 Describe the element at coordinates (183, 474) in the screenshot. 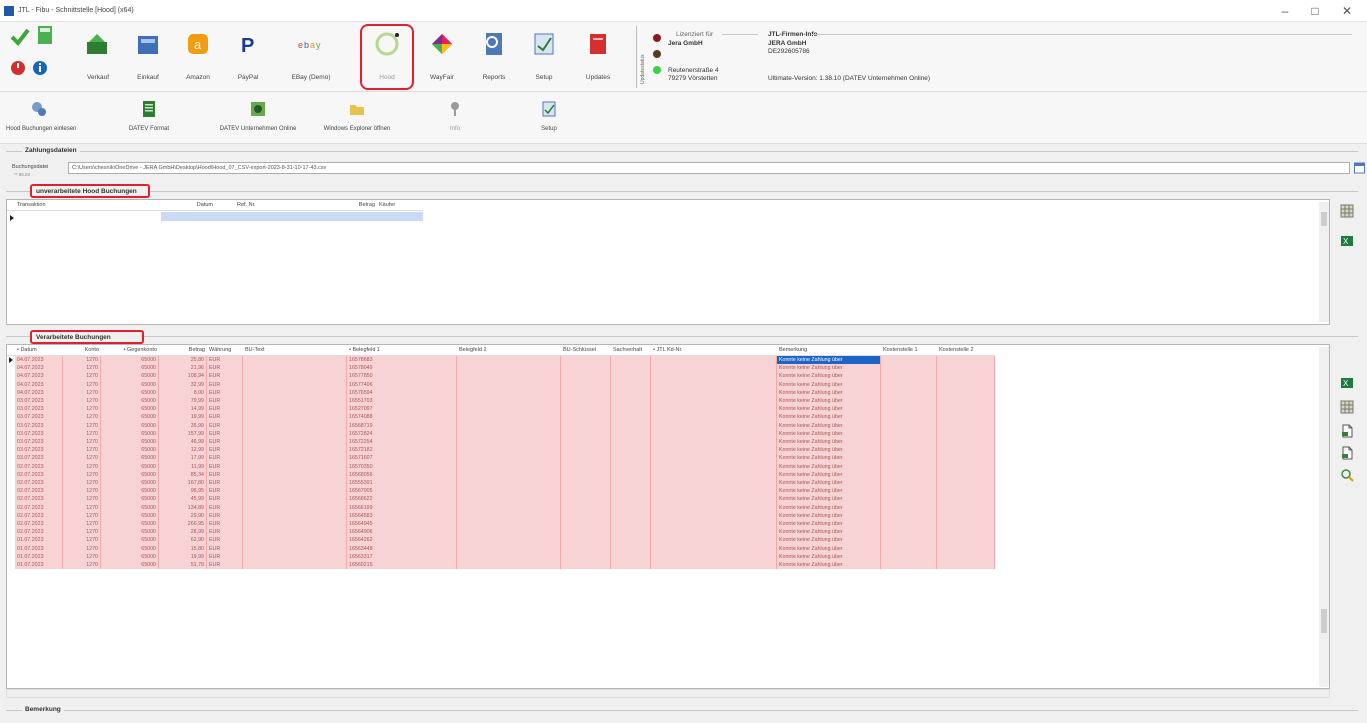

I see `table-cell: 85,34` at that location.